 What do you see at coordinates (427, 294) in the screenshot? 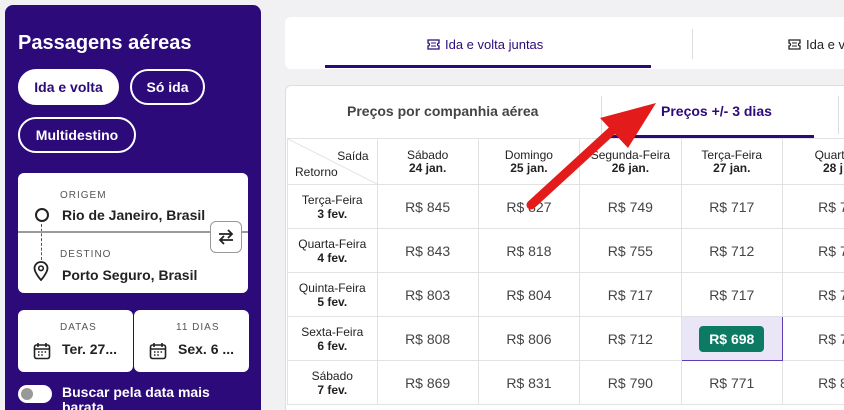
I see `price-cell: R$ 803` at bounding box center [427, 294].